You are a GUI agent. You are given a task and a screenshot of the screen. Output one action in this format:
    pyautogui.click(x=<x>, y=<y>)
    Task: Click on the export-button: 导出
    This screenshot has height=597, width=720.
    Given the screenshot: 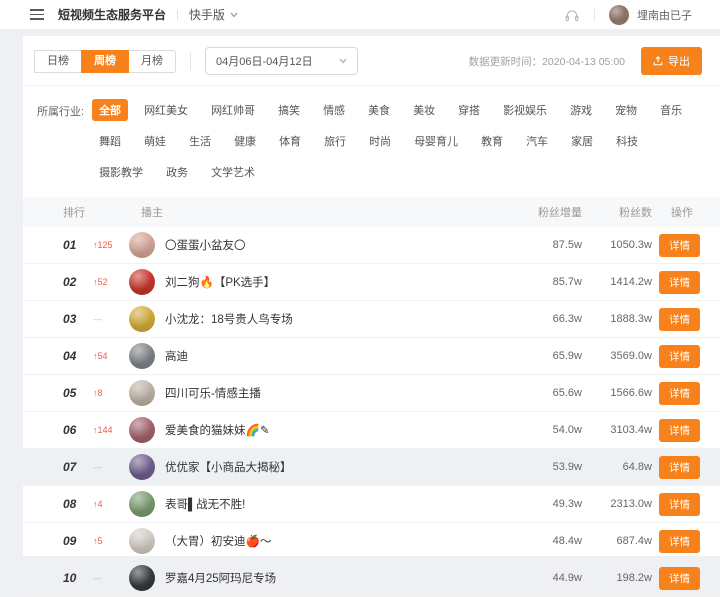 What is the action you would take?
    pyautogui.click(x=671, y=61)
    